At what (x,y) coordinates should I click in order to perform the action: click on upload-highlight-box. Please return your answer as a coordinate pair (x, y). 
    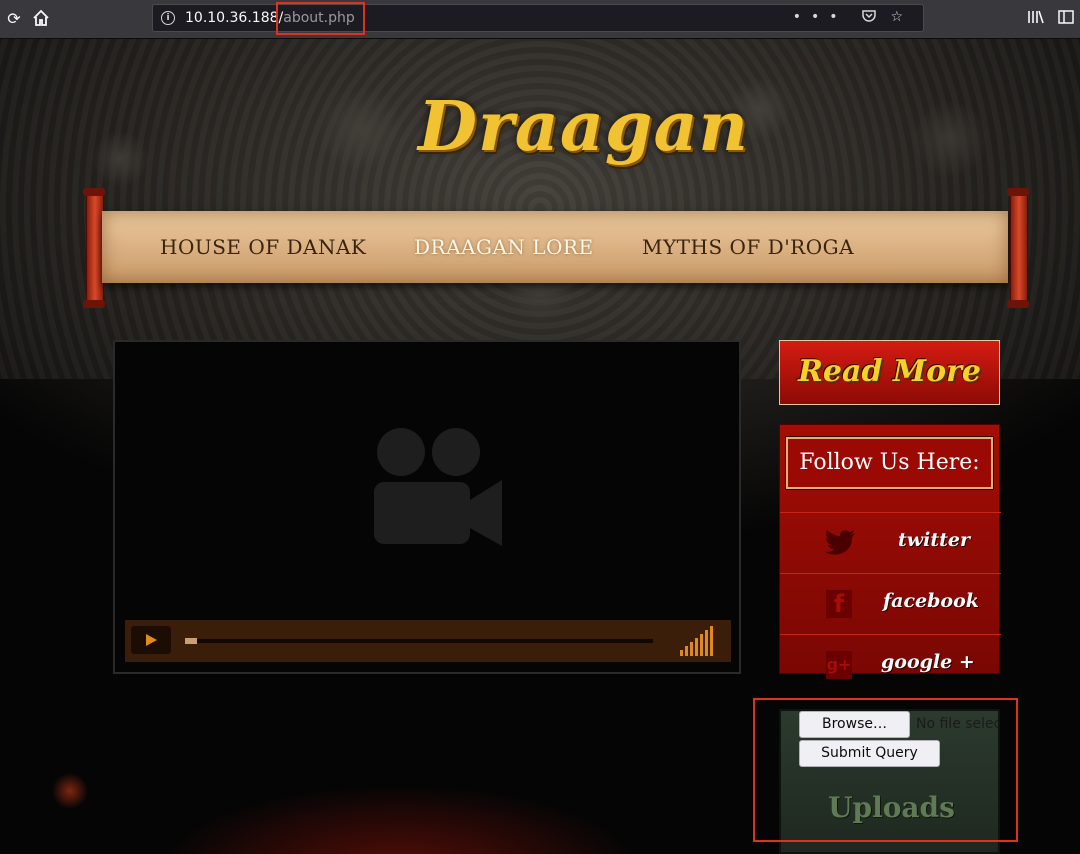
    Looking at the image, I should click on (885, 770).